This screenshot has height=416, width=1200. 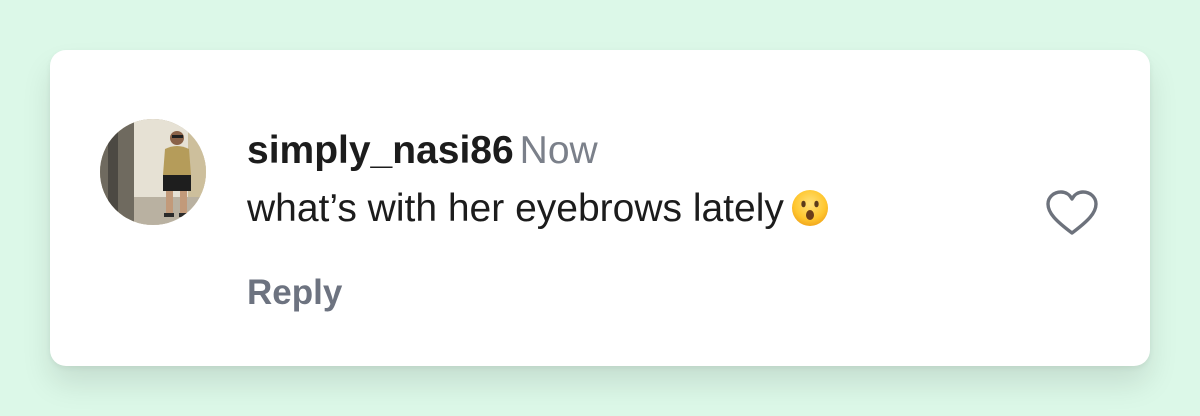 What do you see at coordinates (380, 150) in the screenshot?
I see `username: simply_nasi86` at bounding box center [380, 150].